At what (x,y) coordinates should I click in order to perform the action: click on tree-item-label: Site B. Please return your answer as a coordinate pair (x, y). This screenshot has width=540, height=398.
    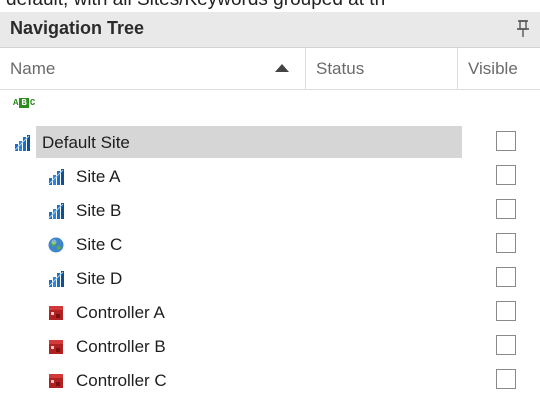
    Looking at the image, I should click on (99, 210).